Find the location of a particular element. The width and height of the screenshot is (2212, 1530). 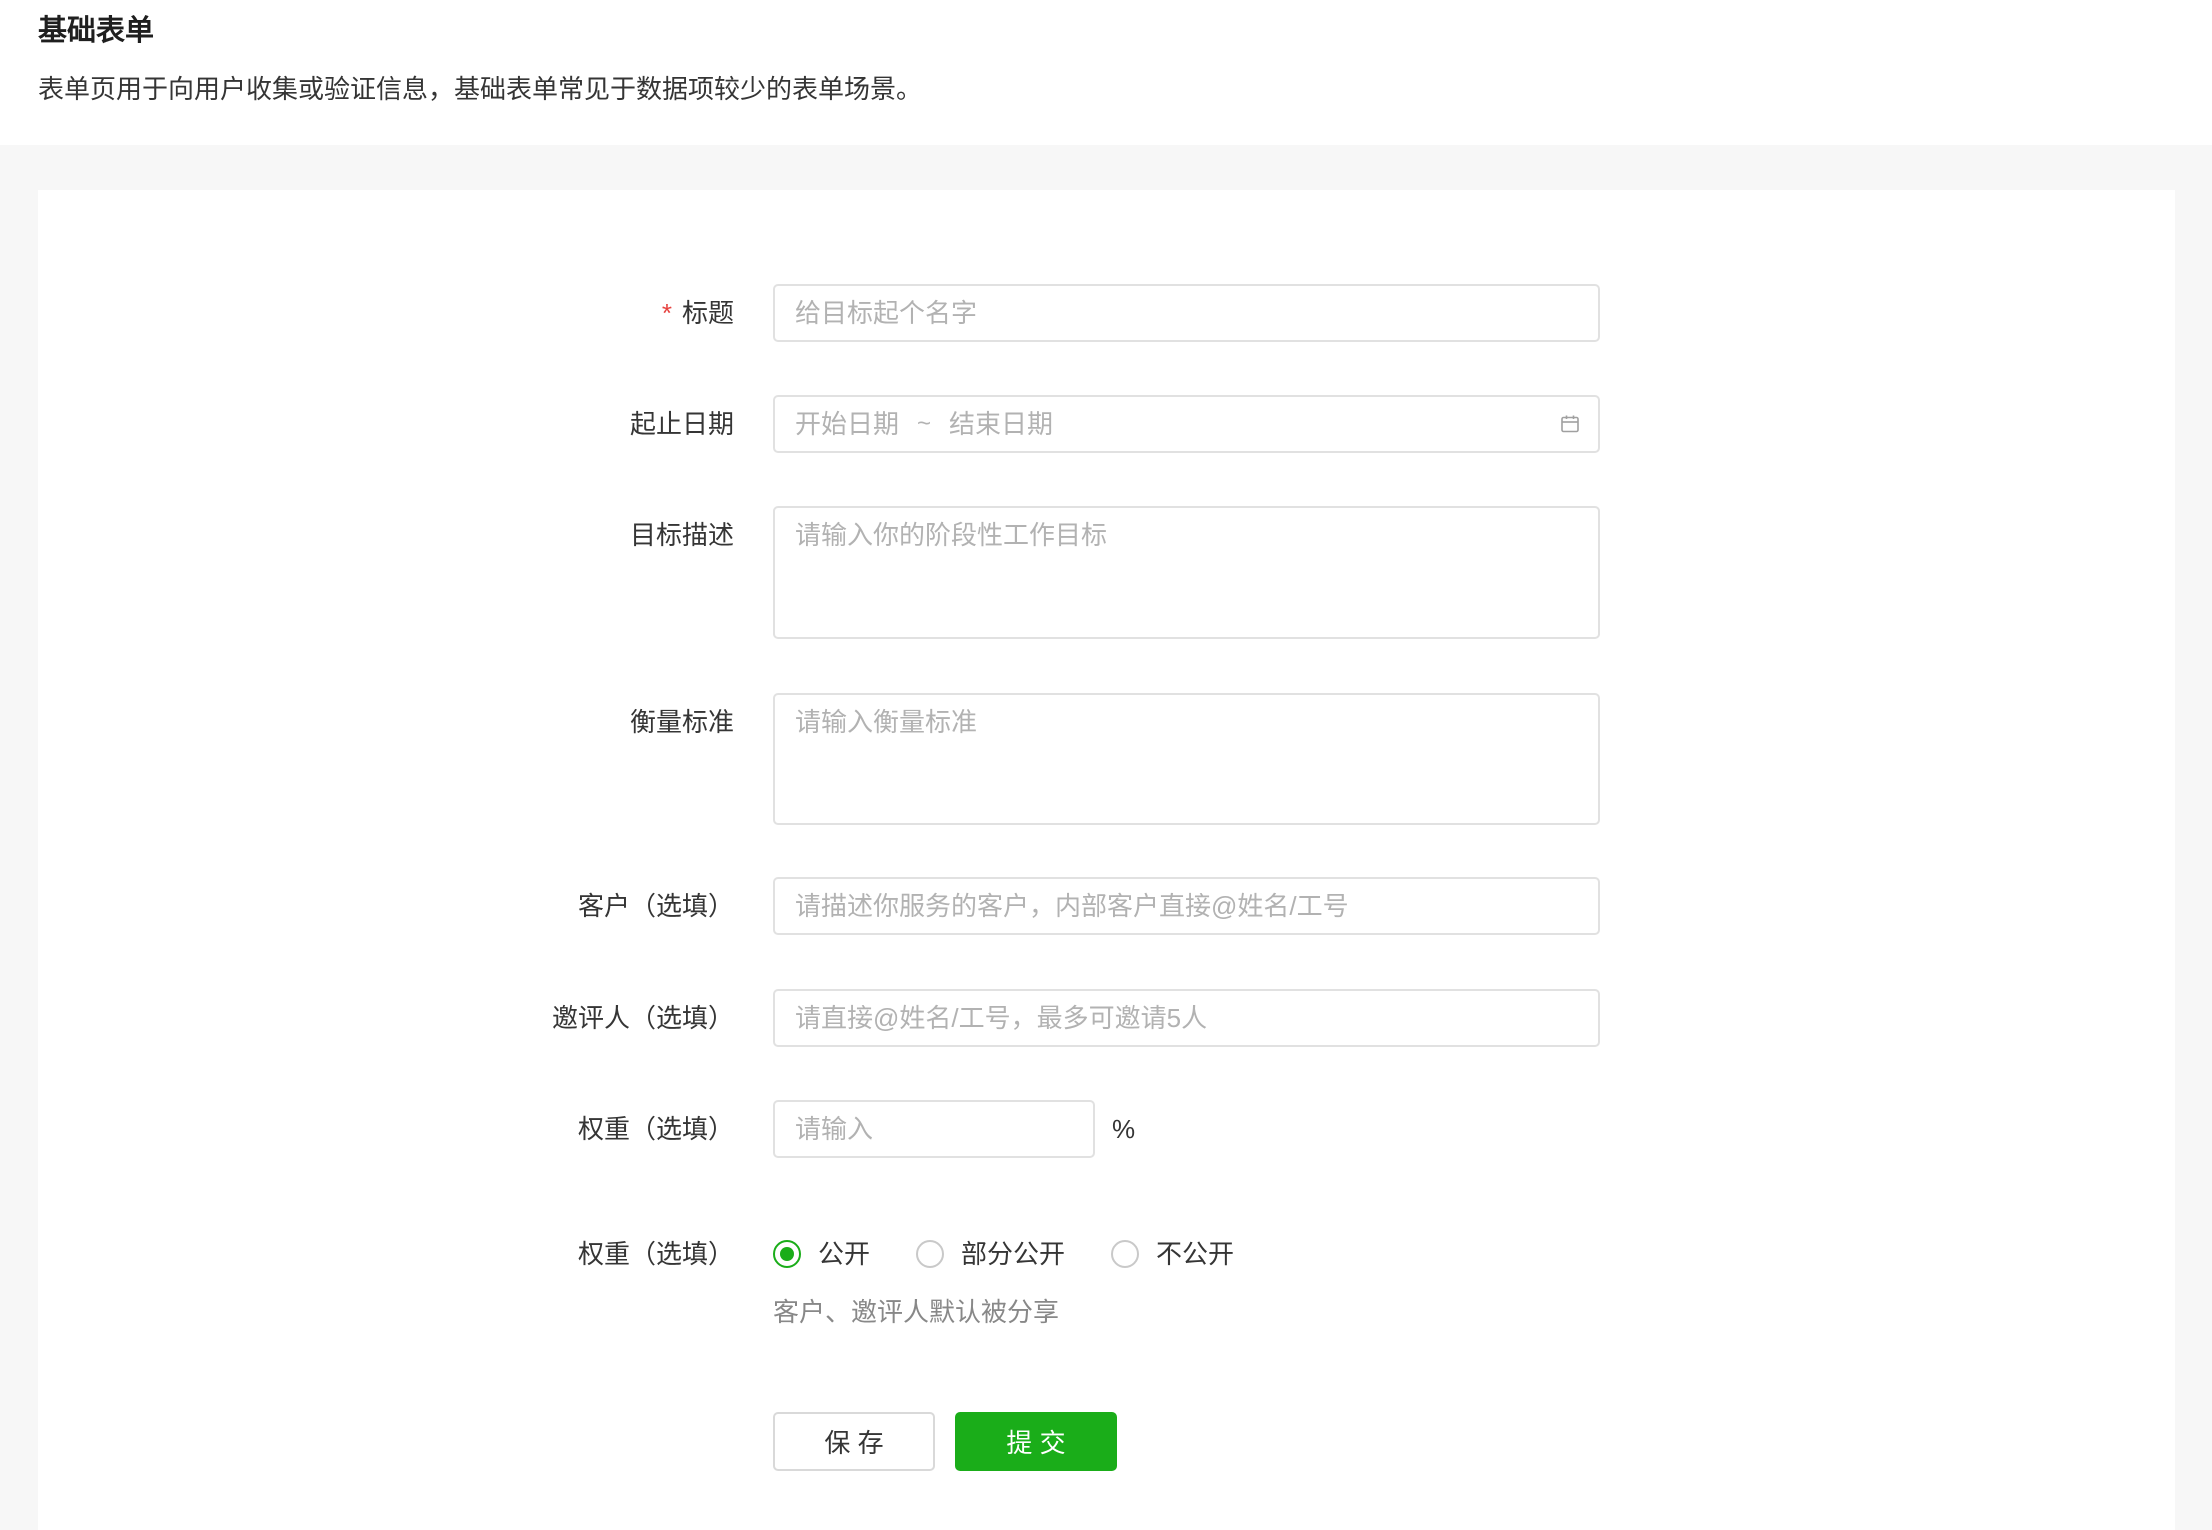

form-row-reviewers: 邀评人（选填） is located at coordinates (800, 1018).